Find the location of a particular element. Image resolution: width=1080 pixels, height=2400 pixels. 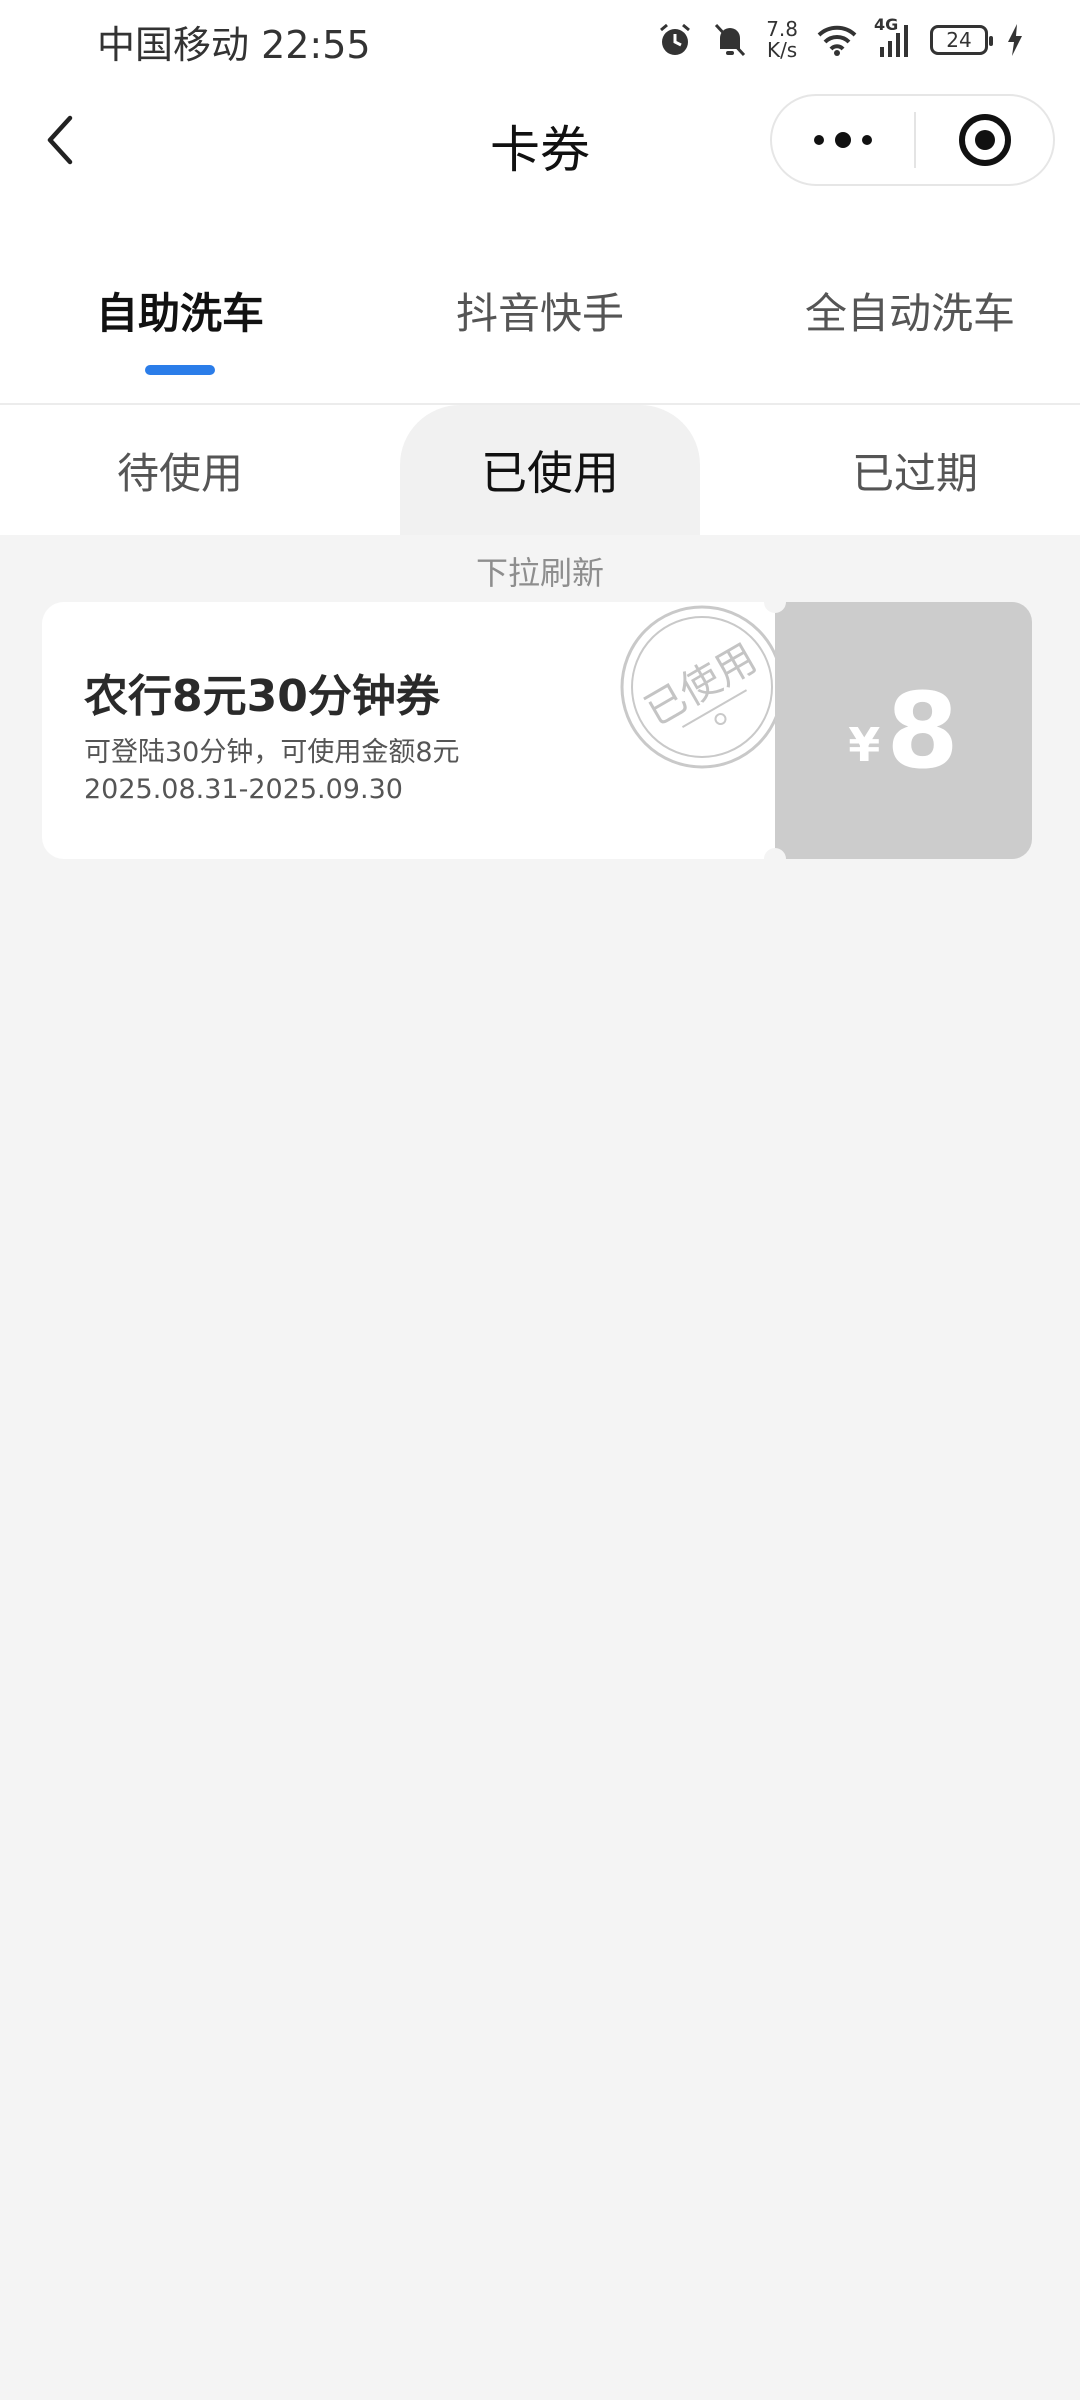

tab-automatic-wash: 全自动洗车 is located at coordinates (910, 310).